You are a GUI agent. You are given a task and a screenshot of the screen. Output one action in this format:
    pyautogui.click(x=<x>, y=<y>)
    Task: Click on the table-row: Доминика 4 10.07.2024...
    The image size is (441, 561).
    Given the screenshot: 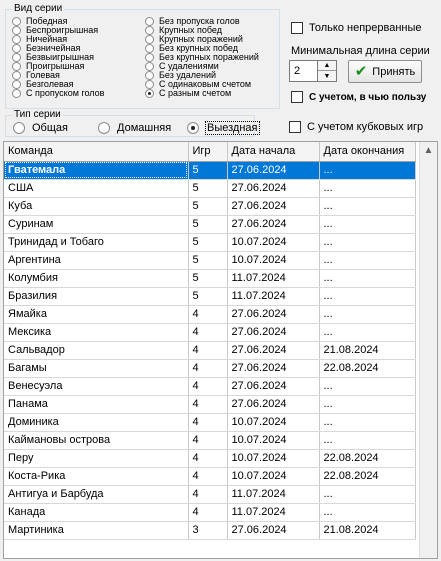 What is the action you would take?
    pyautogui.click(x=210, y=422)
    